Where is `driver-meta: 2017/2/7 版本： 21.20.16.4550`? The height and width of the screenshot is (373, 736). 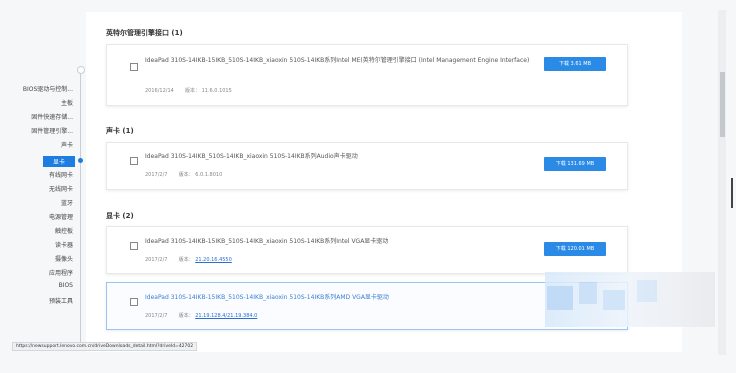 driver-meta: 2017/2/7 版本： 21.20.16.4550 is located at coordinates (188, 259).